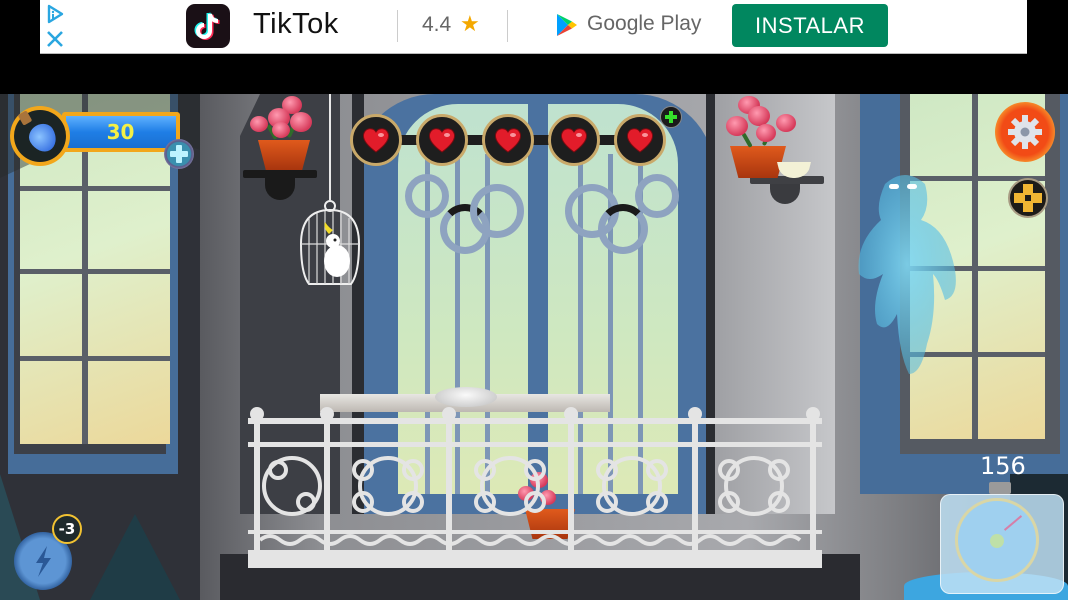 Image resolution: width=1068 pixels, height=600 pixels. What do you see at coordinates (55, 39) in the screenshot?
I see `close-x-icon` at bounding box center [55, 39].